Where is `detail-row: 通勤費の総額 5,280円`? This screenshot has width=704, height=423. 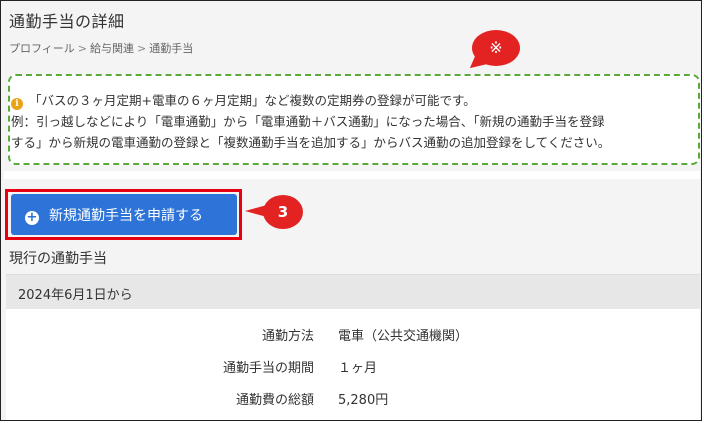
detail-row: 通勤費の総額 5,280円 is located at coordinates (353, 399).